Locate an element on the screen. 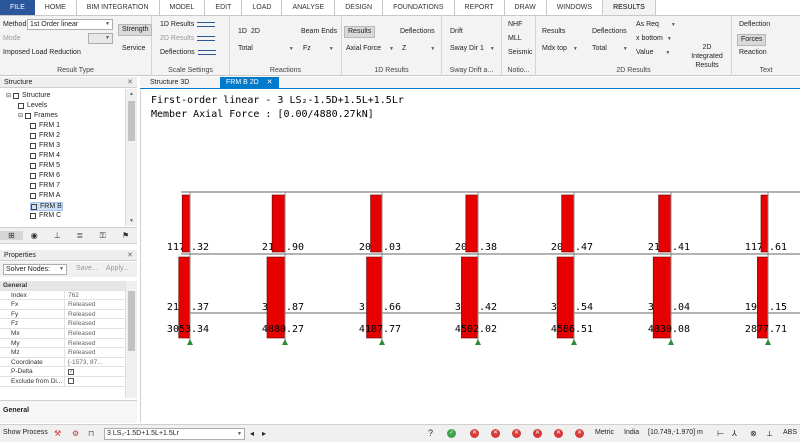 This screenshot has width=800, height=442. ortho-icon: ⅄ is located at coordinates (734, 433).